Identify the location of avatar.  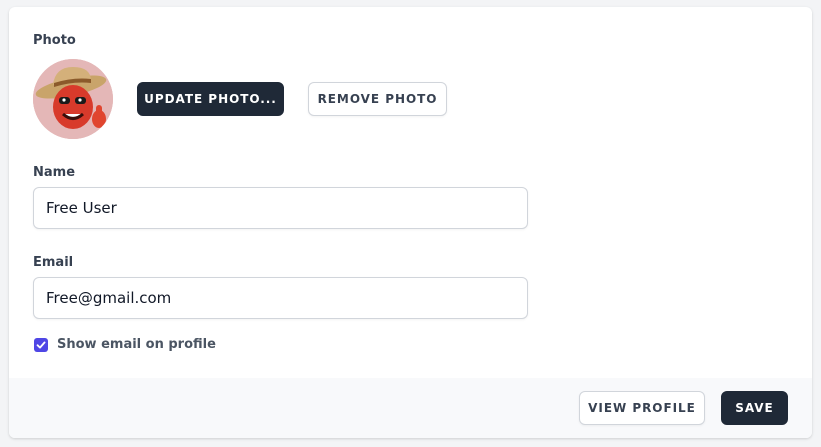
(73, 99).